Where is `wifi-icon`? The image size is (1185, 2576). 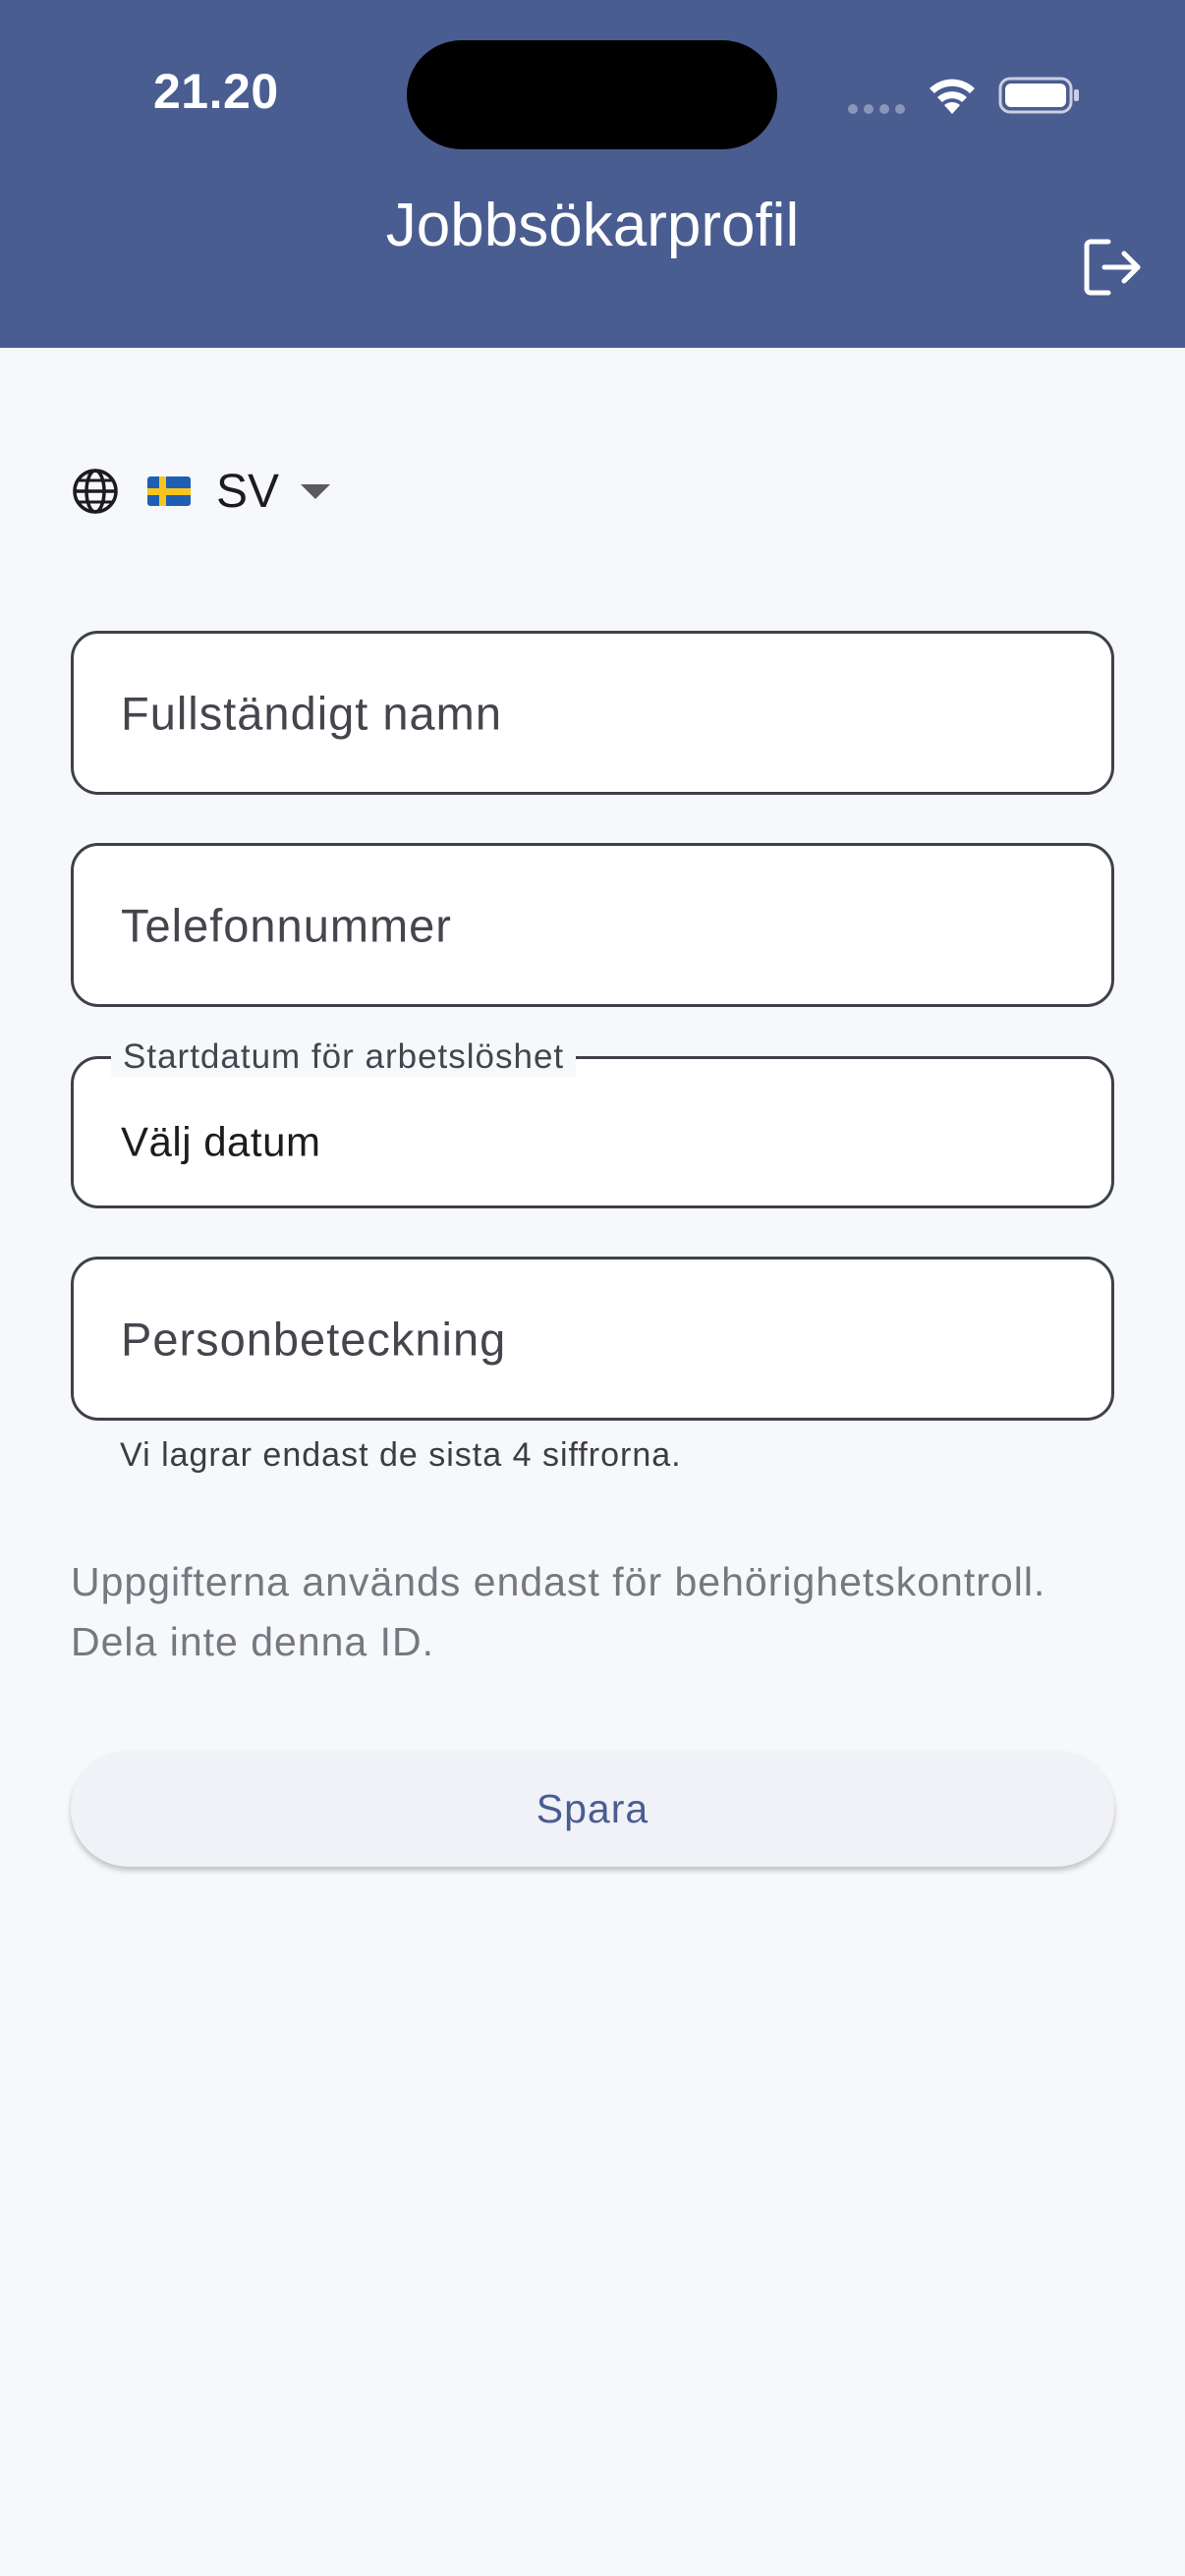
wifi-icon is located at coordinates (953, 96).